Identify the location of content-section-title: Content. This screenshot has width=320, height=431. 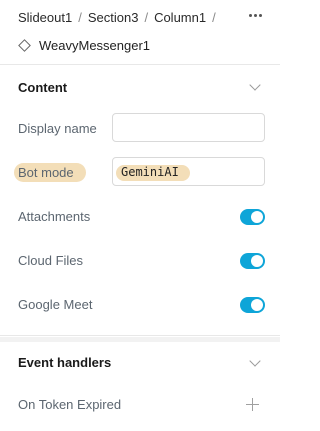
(42, 87).